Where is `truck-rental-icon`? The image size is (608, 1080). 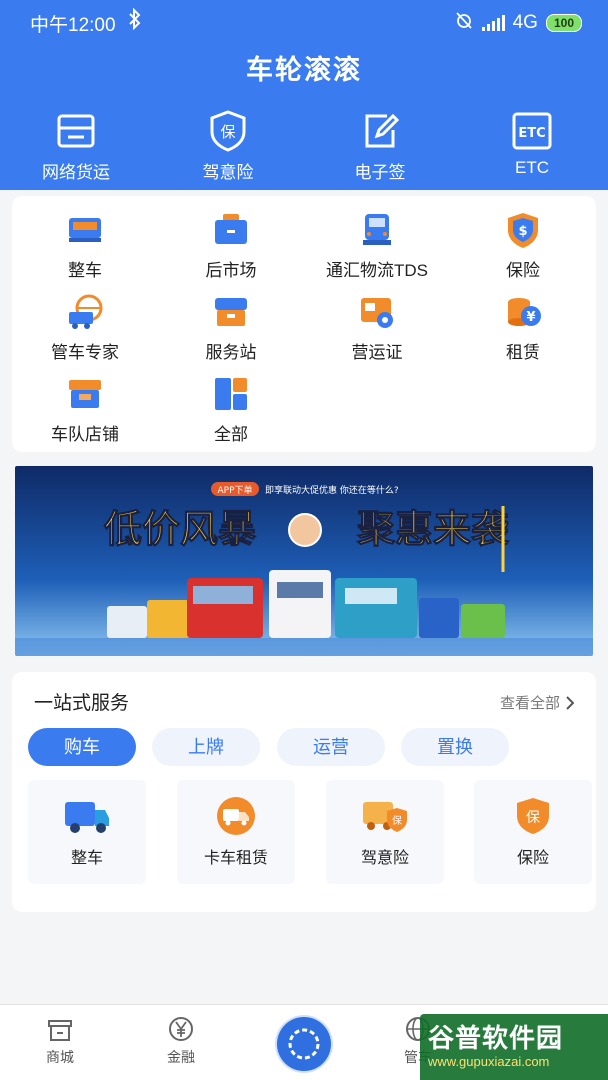 truck-rental-icon is located at coordinates (236, 816).